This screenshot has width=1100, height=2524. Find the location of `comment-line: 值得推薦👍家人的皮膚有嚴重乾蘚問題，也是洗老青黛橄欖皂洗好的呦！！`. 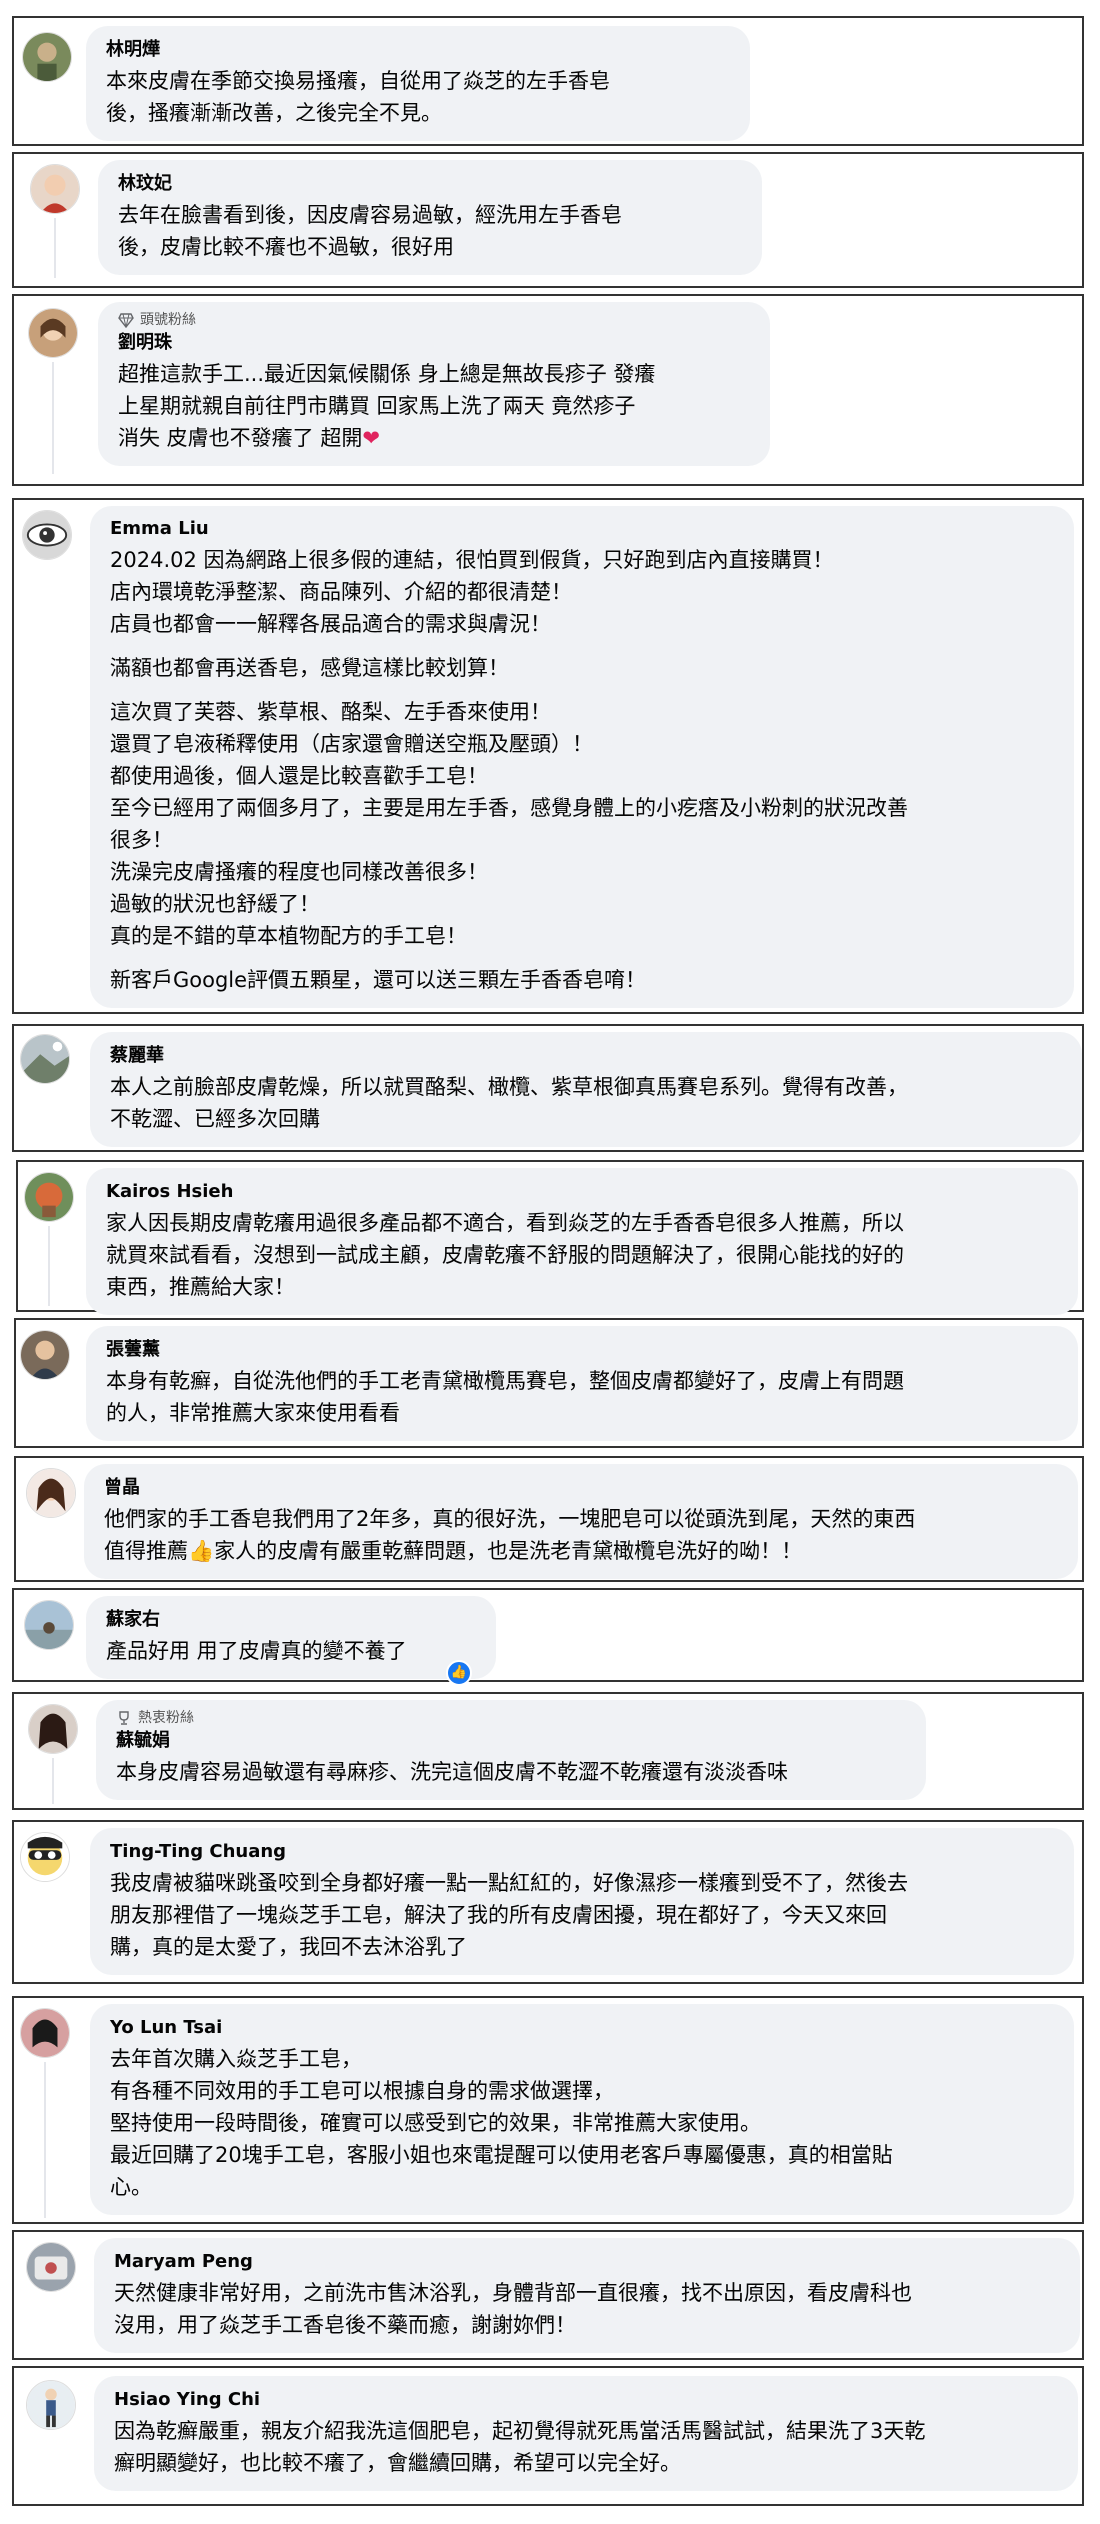

comment-line: 值得推薦👍家人的皮膚有嚴重乾蘚問題，也是洗老青黛橄欖皂洗好的呦！！ is located at coordinates (453, 1551).